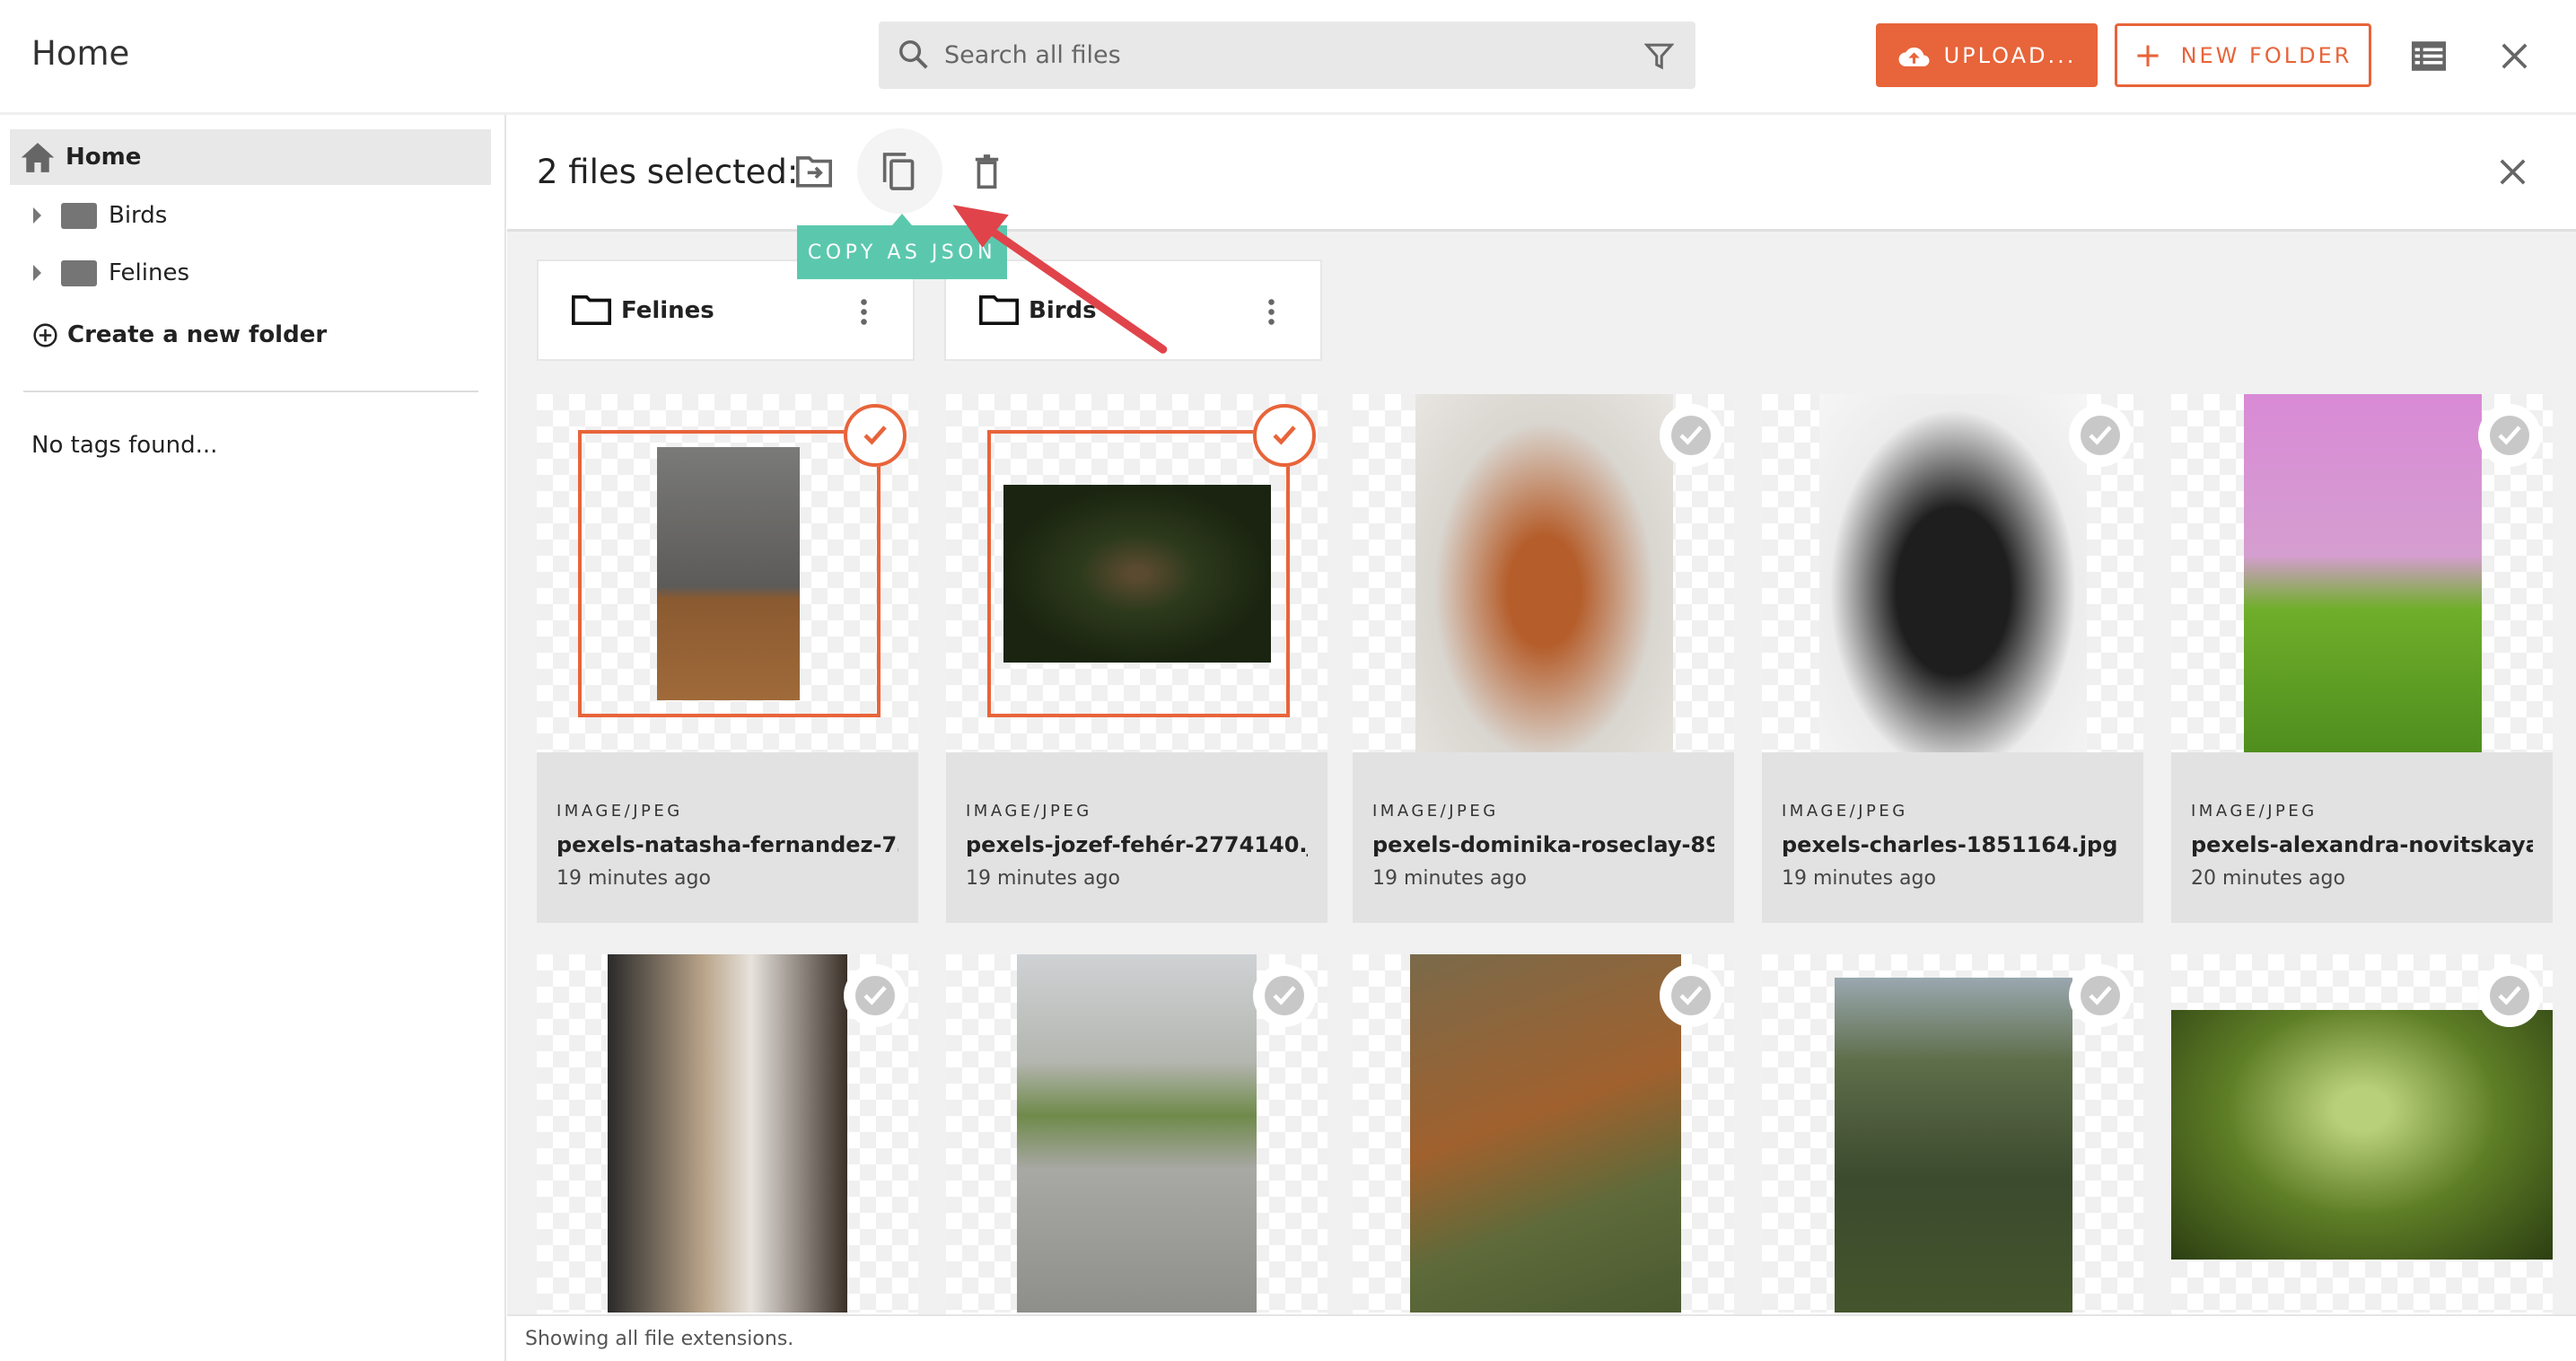  I want to click on list-view-icon, so click(2429, 56).